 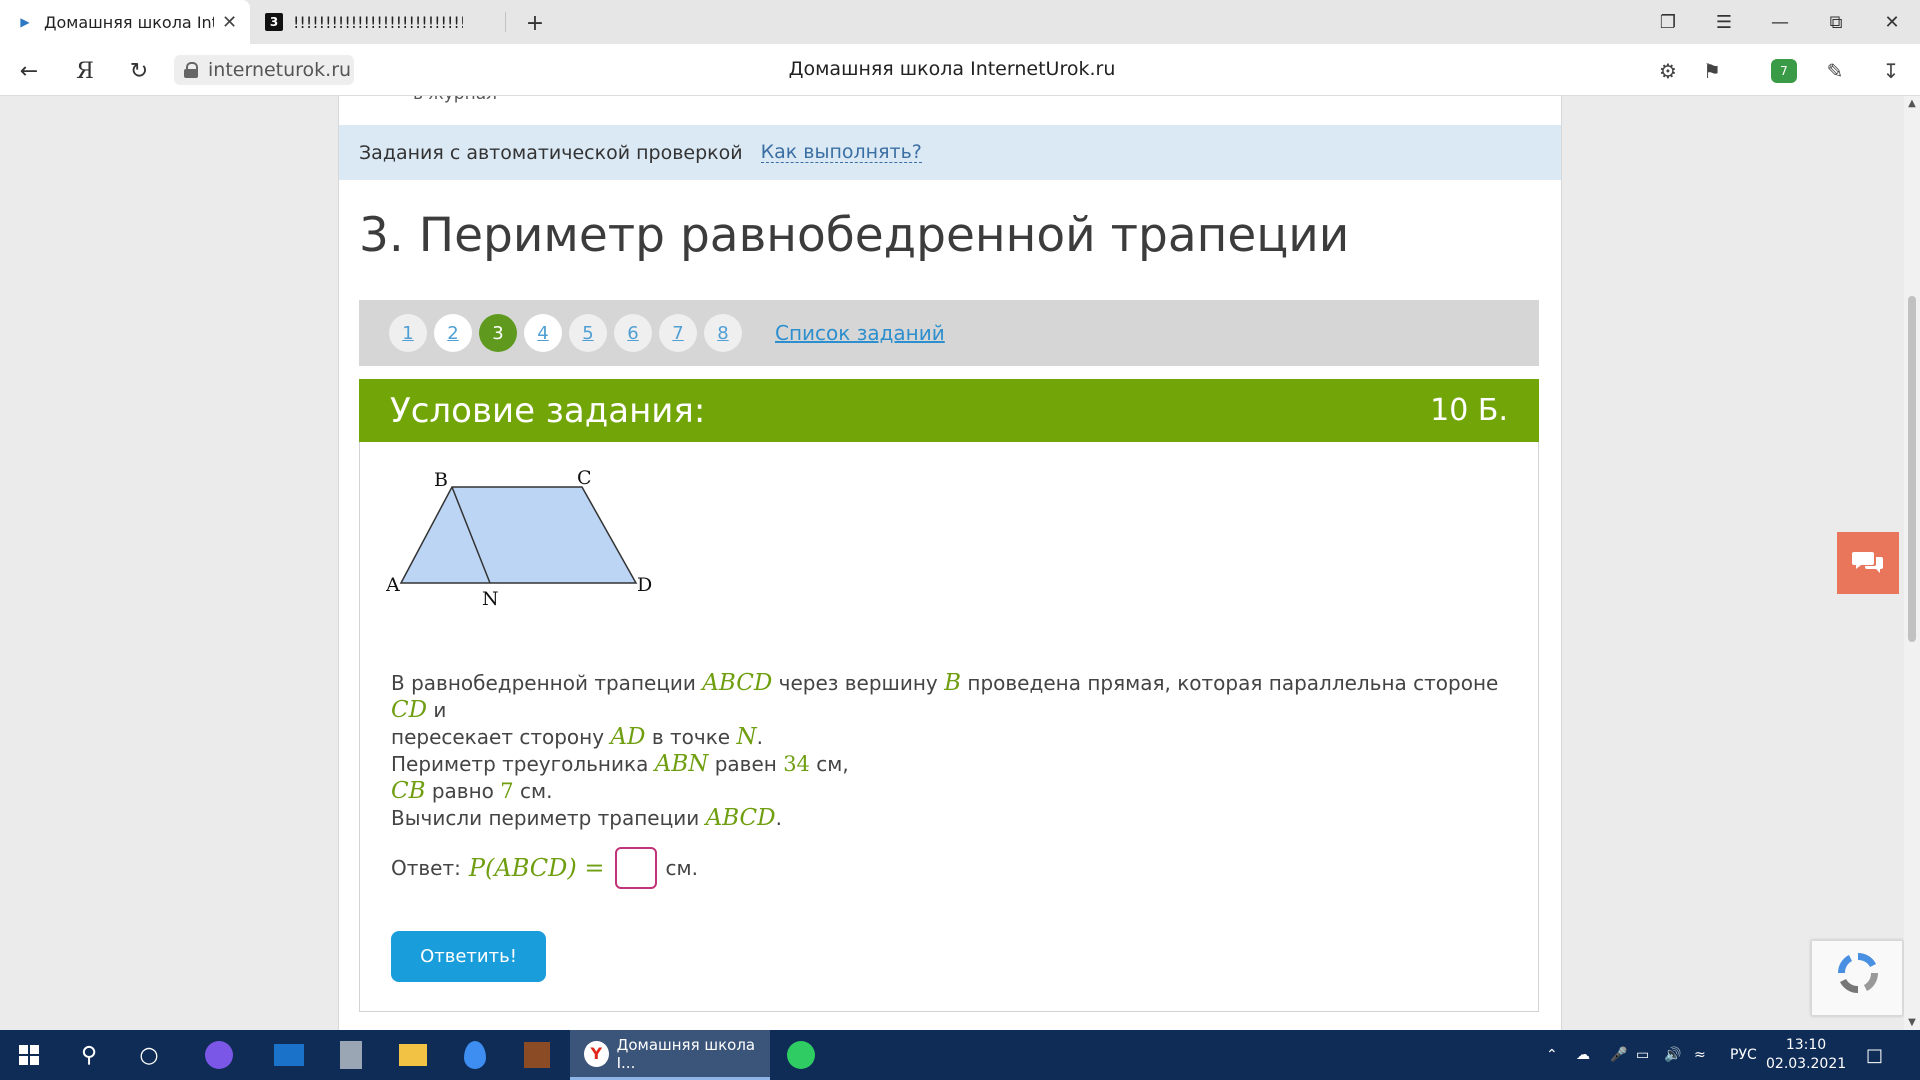 What do you see at coordinates (854, 235) in the screenshot?
I see `task-heading: 3. Периметр равнобедренной трапеции` at bounding box center [854, 235].